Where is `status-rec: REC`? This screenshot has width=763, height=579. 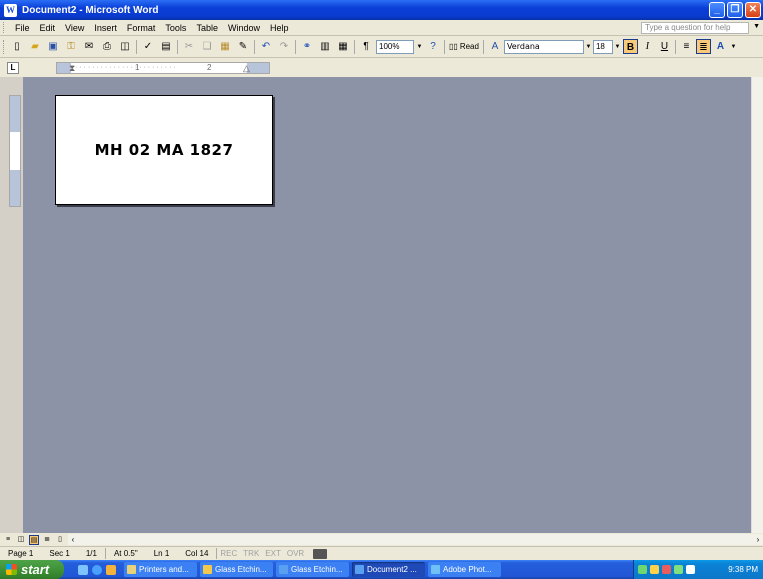
status-rec: REC is located at coordinates (228, 553).